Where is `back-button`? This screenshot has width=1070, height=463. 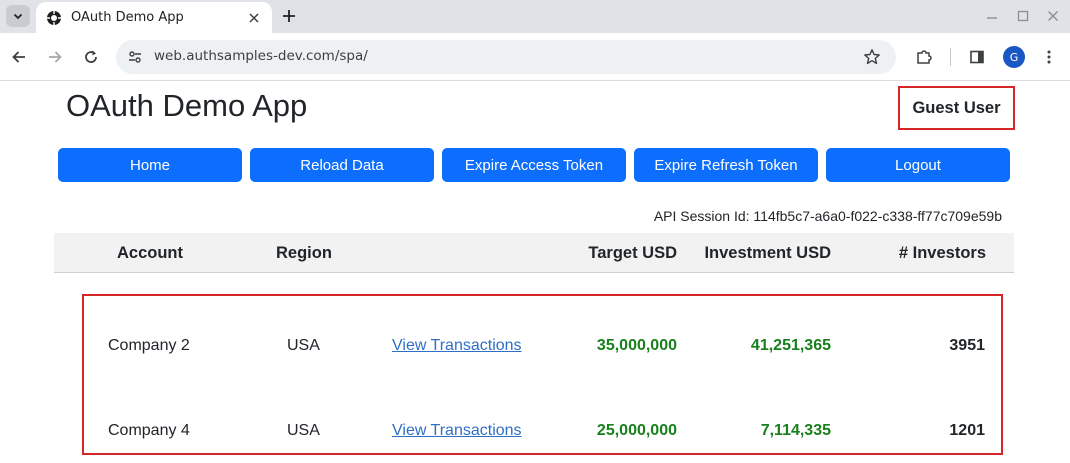 back-button is located at coordinates (19, 57).